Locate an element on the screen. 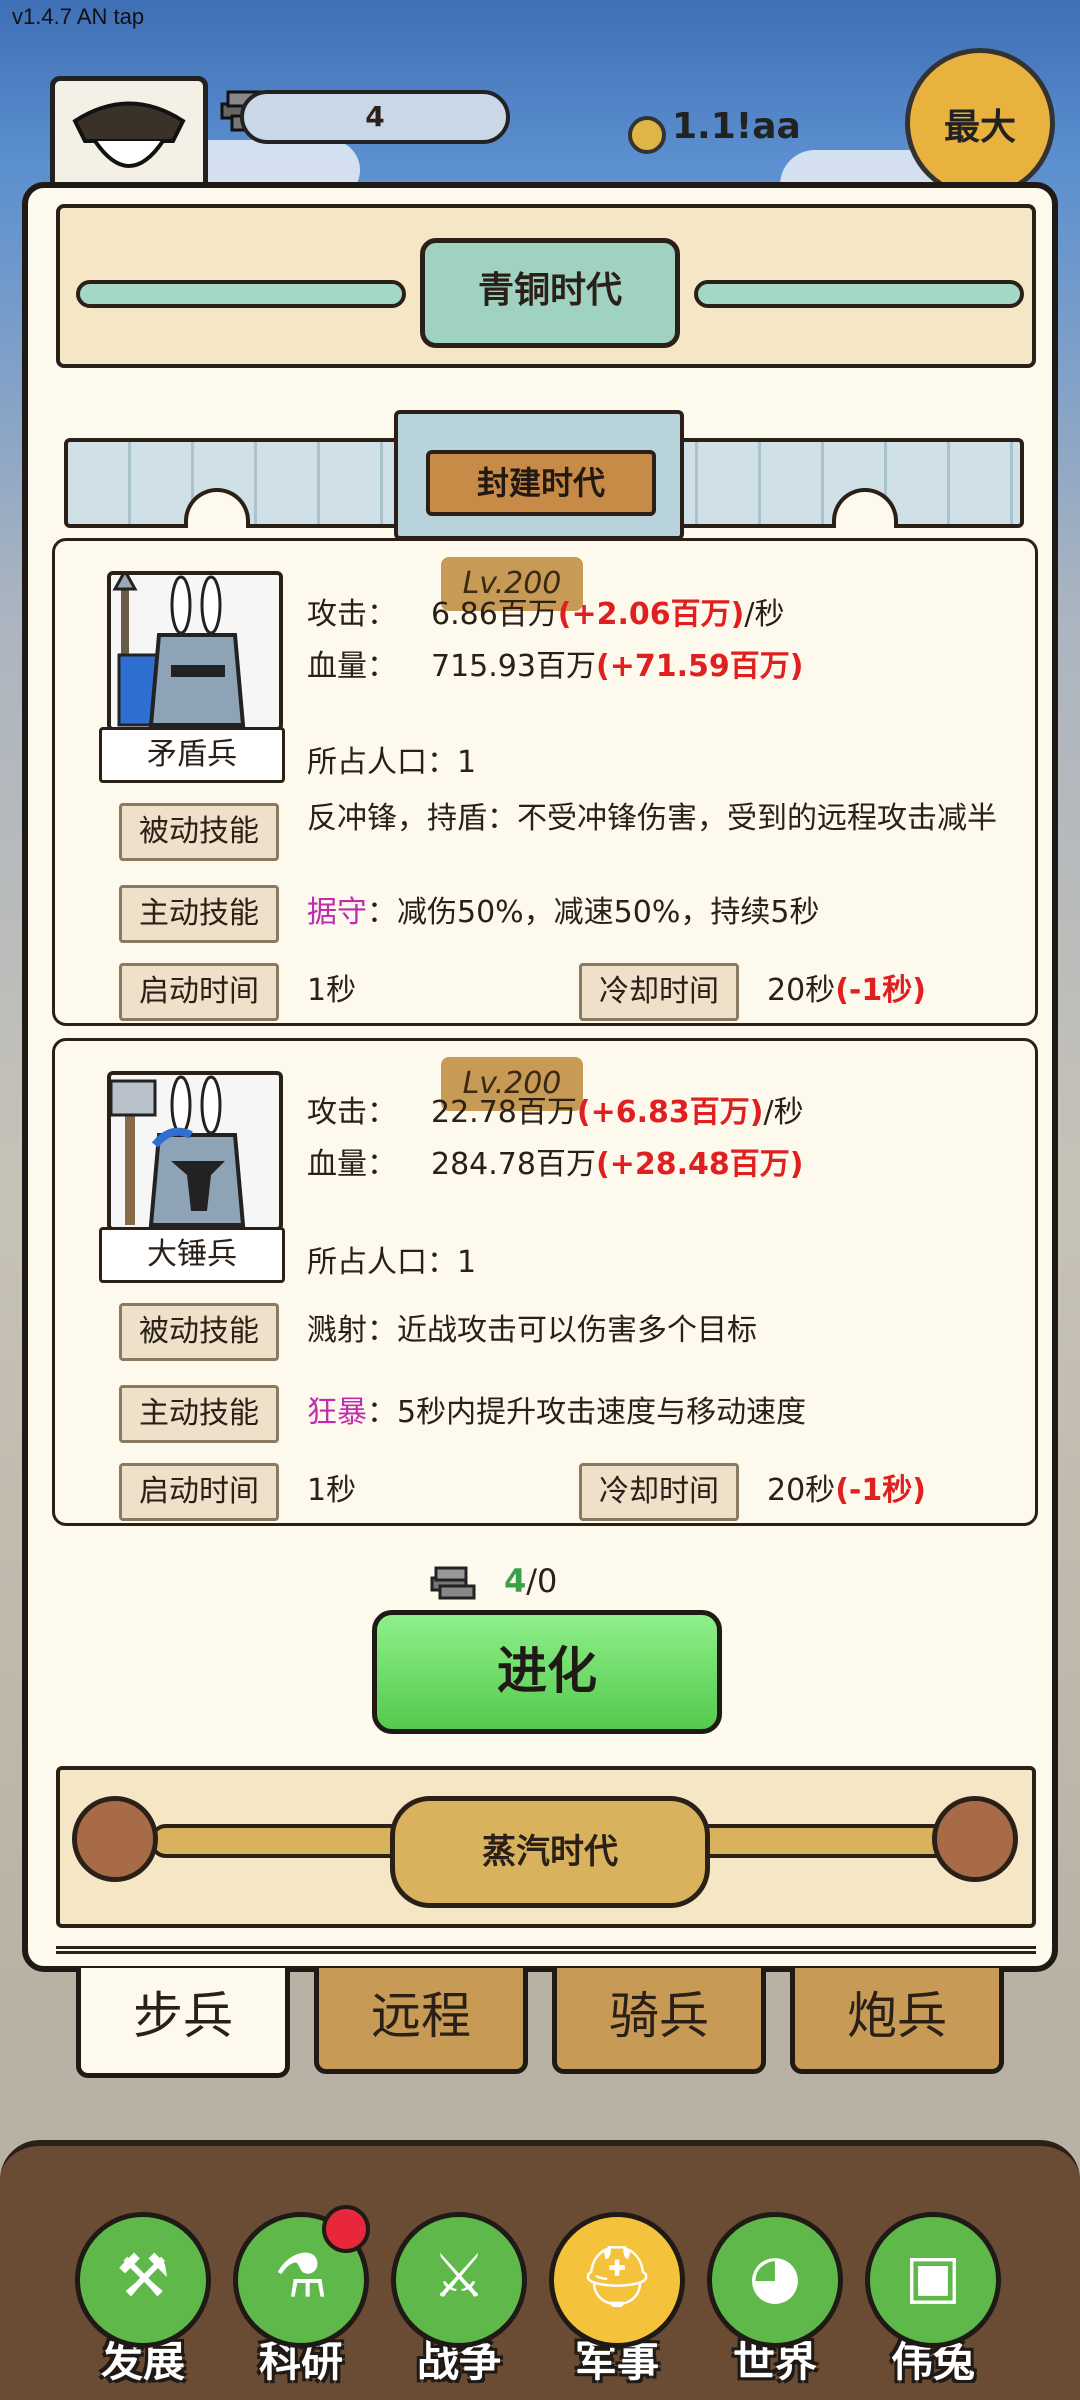 This screenshot has height=2400, width=1080. steam-wheel-left is located at coordinates (115, 1839).